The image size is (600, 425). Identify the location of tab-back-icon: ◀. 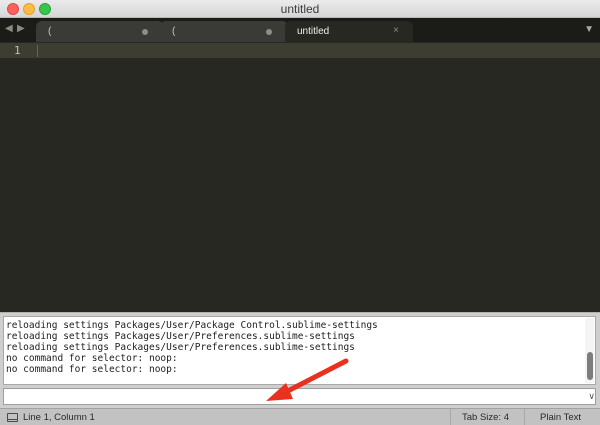
(9, 28).